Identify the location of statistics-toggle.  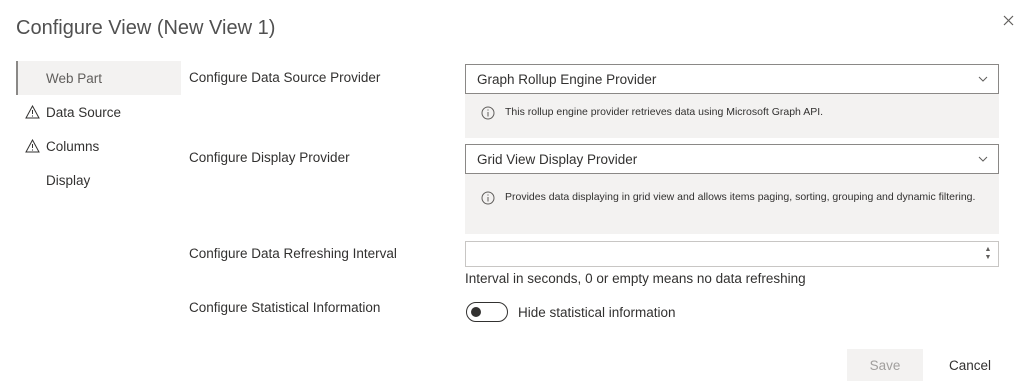
(487, 312).